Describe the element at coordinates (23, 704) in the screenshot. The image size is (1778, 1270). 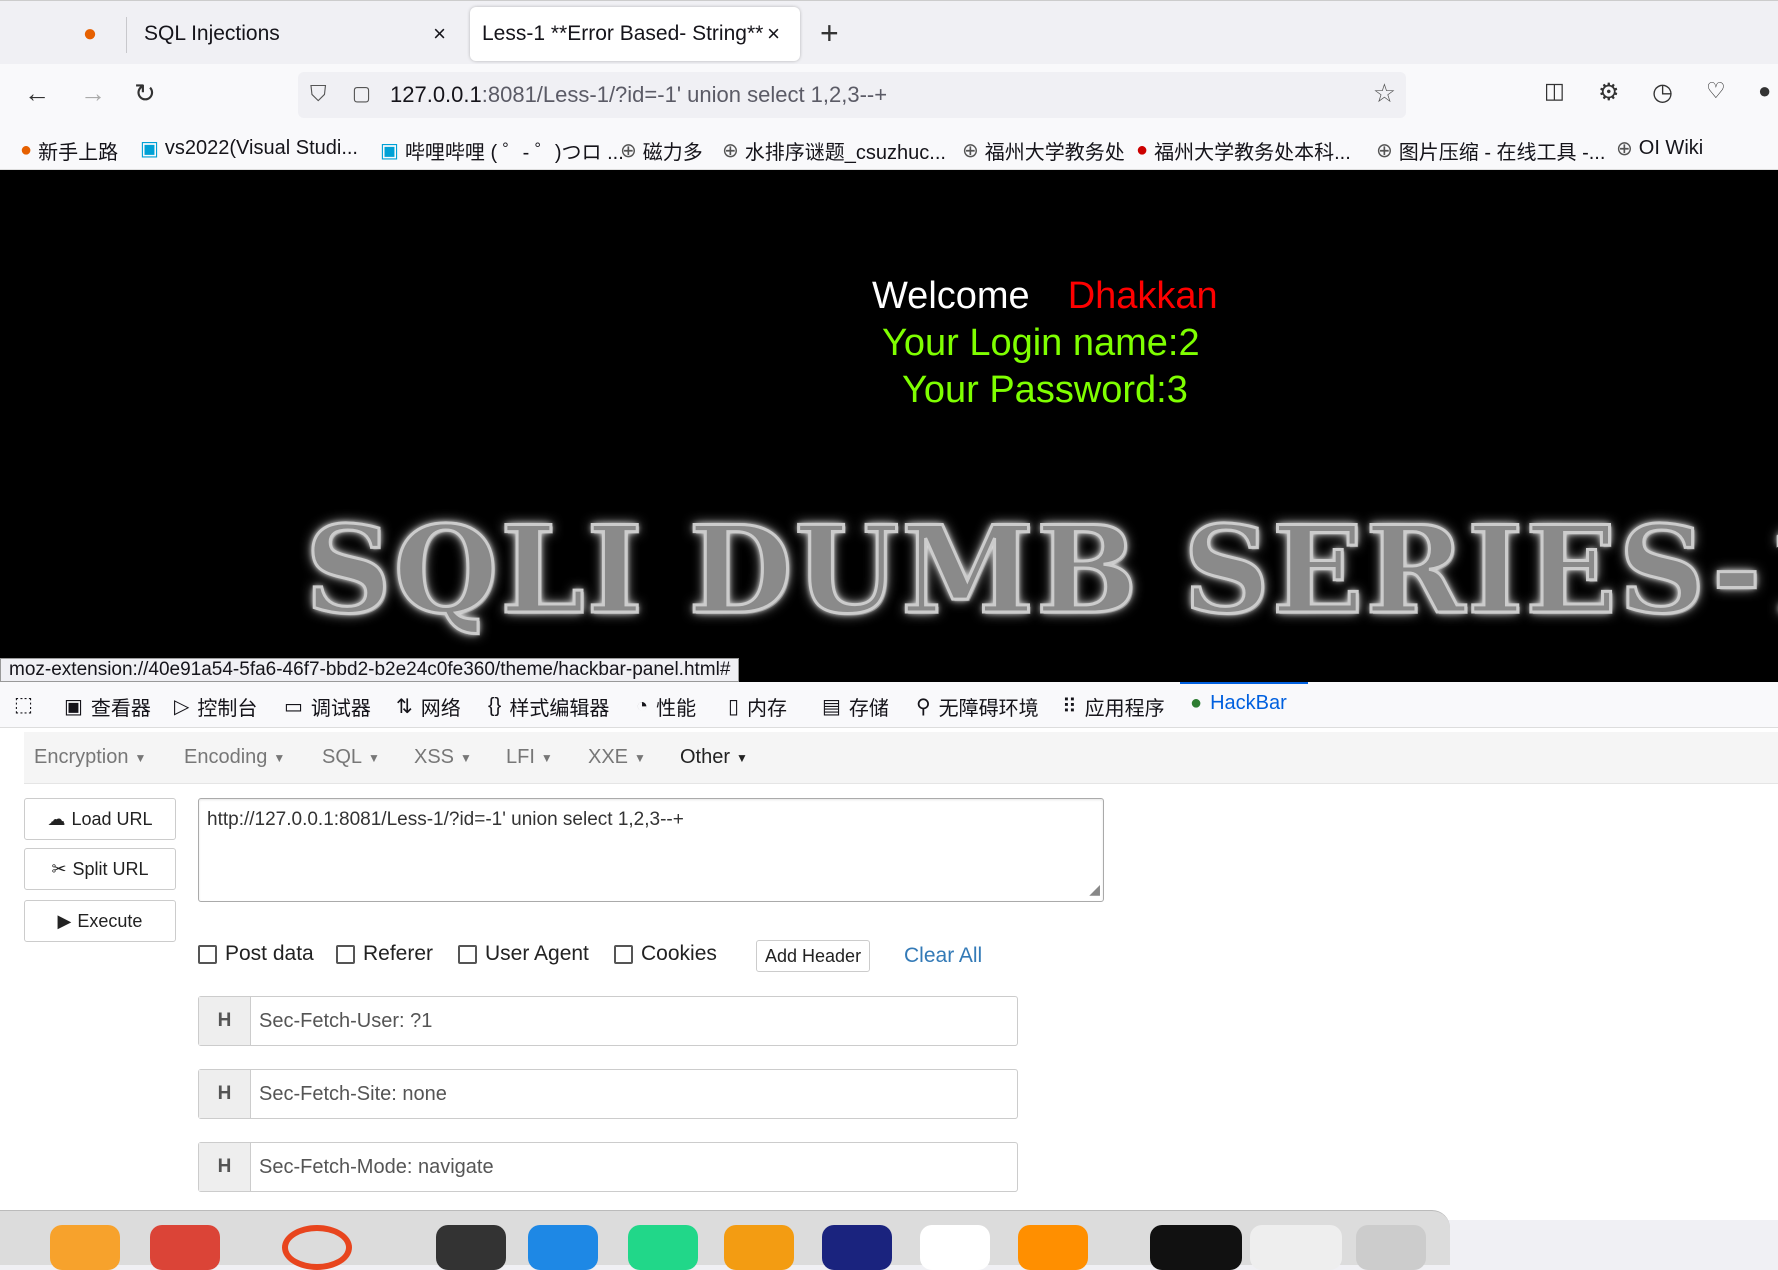
I see `element-picker-icon: ⬚` at that location.